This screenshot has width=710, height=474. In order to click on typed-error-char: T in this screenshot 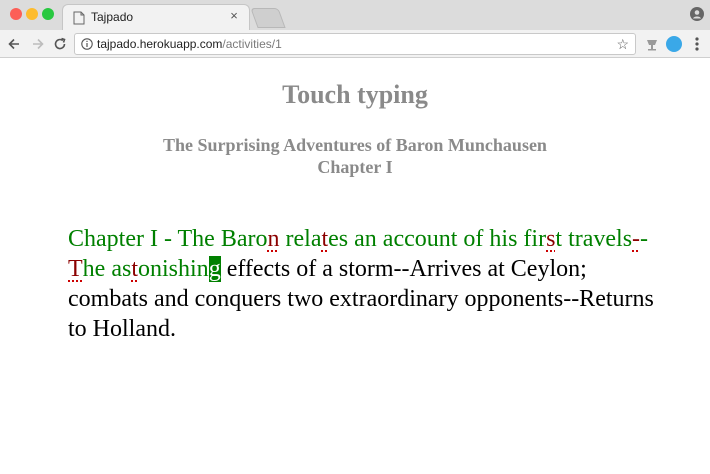, I will do `click(75, 269)`.